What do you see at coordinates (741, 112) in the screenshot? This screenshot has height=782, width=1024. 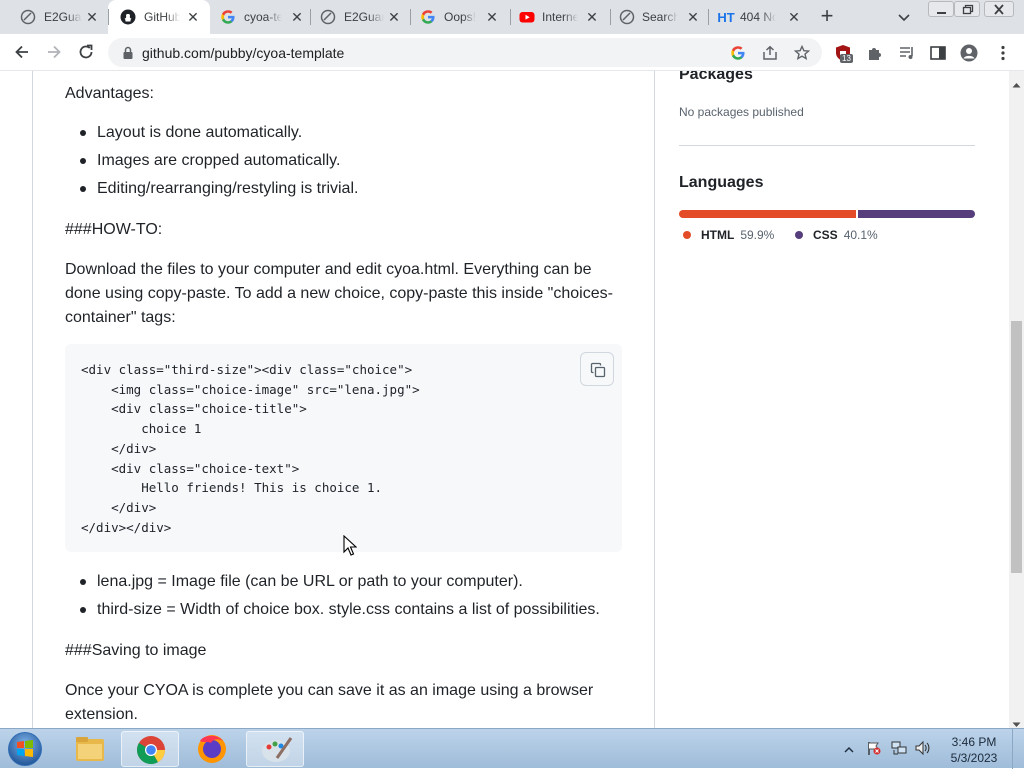 I see `packages-text: No packages published` at bounding box center [741, 112].